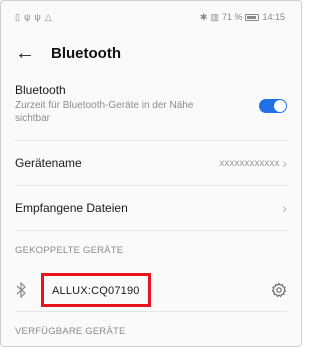 The image size is (320, 347). I want to click on paired-devices-header: GEKOPPELTE GERÄTE, so click(69, 250).